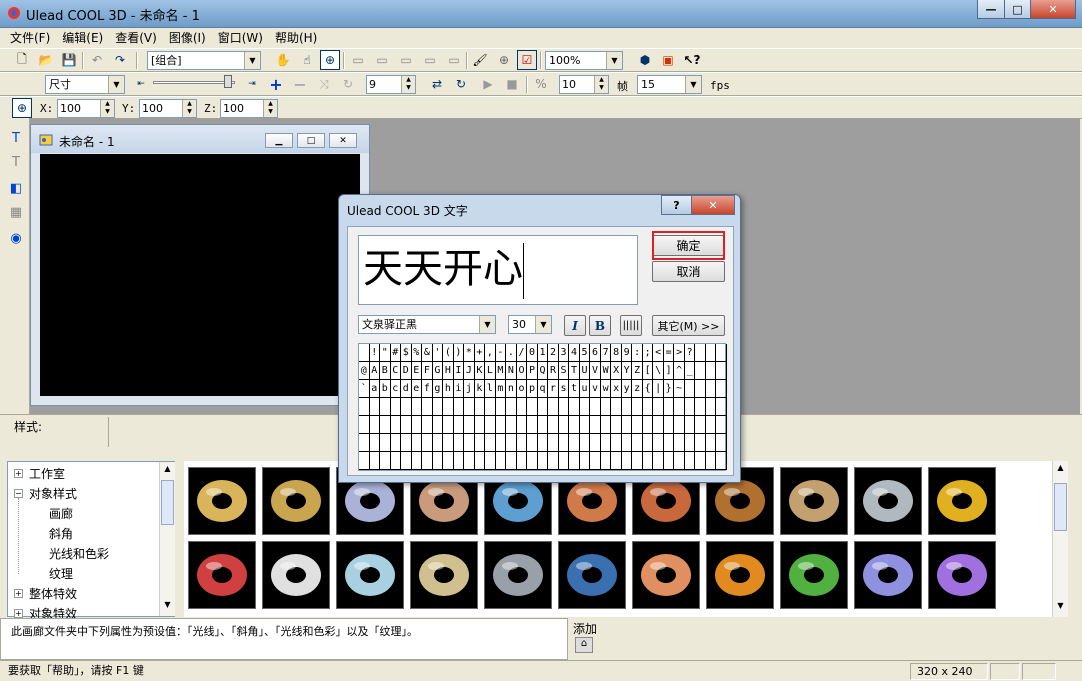  Describe the element at coordinates (541, 84) in the screenshot. I see `percent-icon: %` at that location.